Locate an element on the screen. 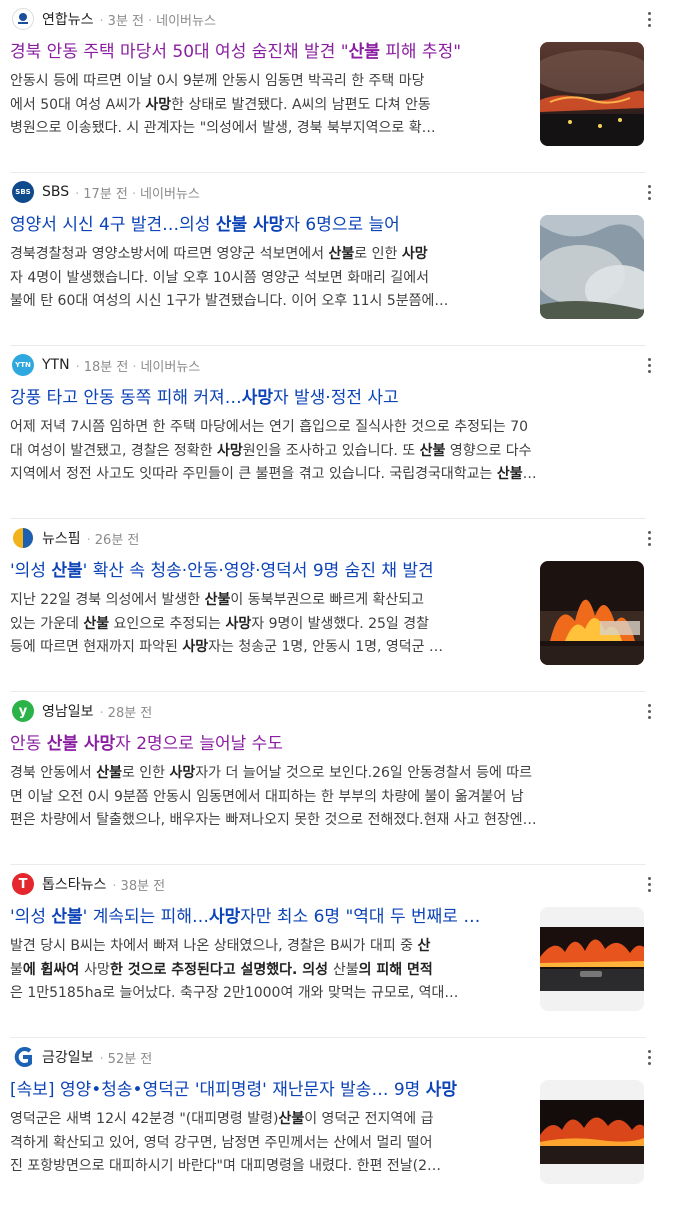 The height and width of the screenshot is (1211, 674). yonhap-logo-icon is located at coordinates (23, 18).